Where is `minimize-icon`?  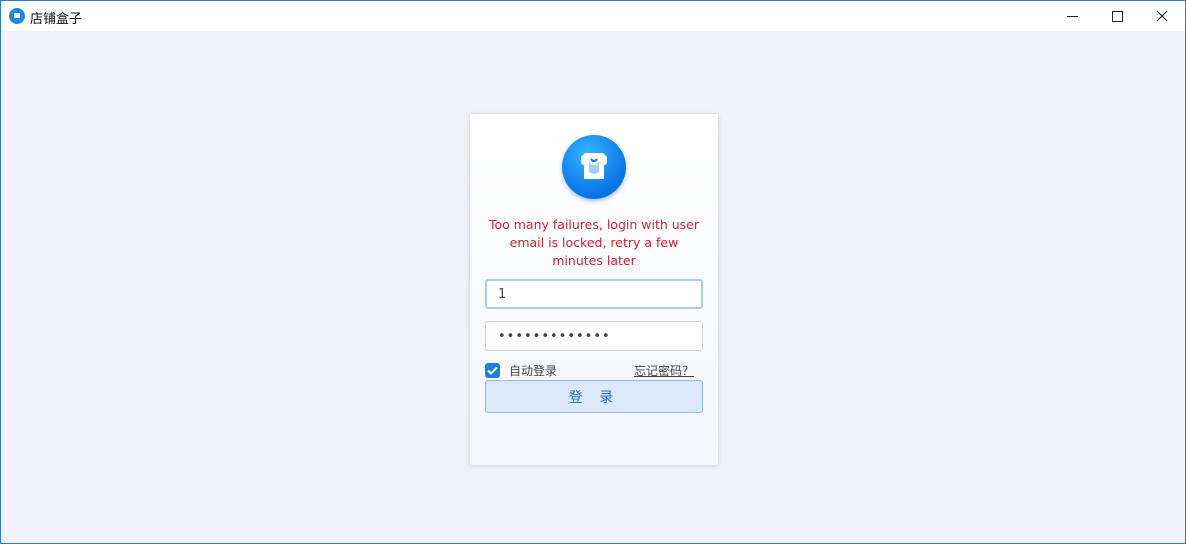
minimize-icon is located at coordinates (1072, 16).